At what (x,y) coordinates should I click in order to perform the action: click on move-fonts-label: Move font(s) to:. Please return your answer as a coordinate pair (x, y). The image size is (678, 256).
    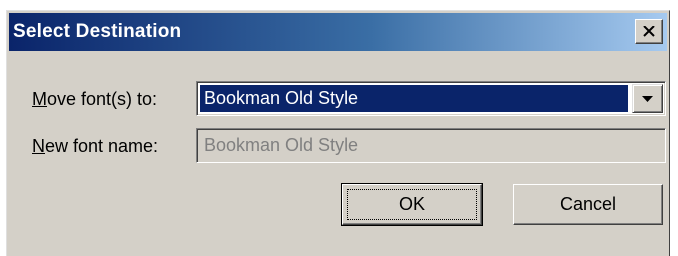
    Looking at the image, I should click on (94, 99).